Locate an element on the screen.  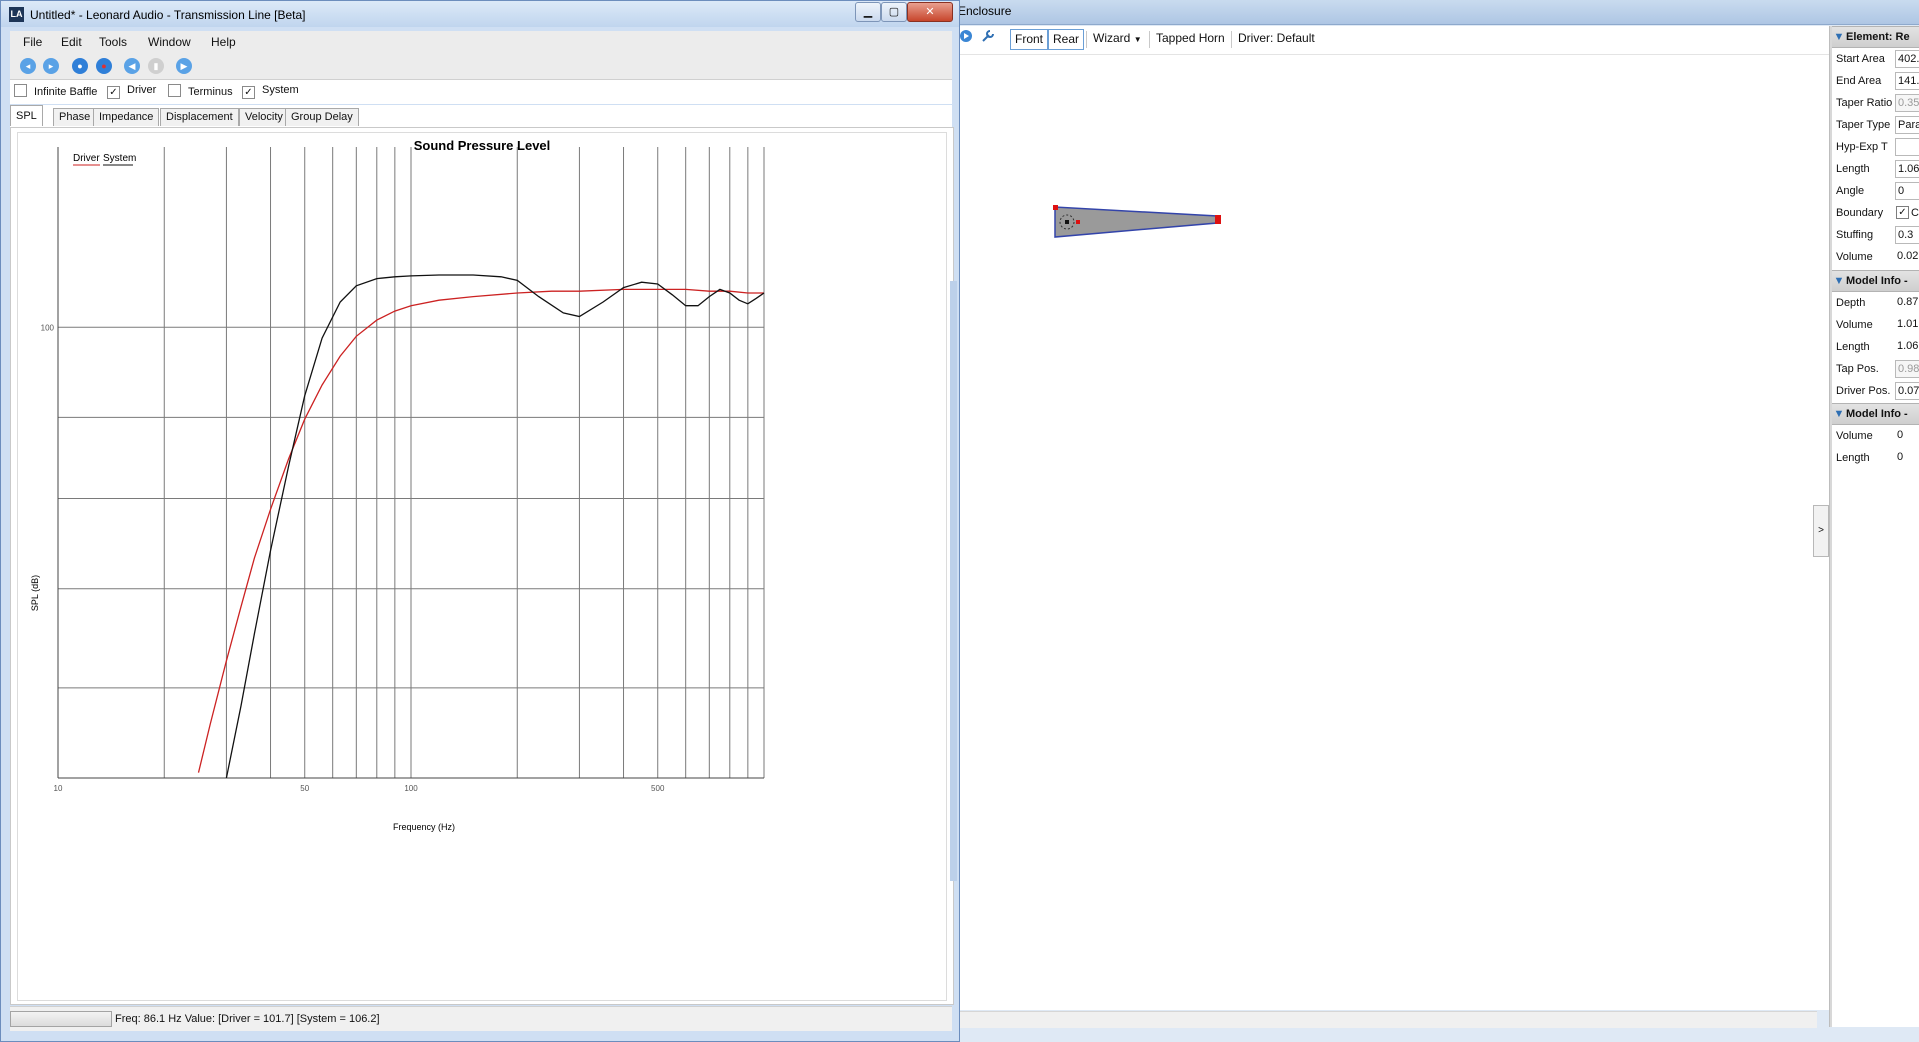
property-value-field is located at coordinates (1907, 147).